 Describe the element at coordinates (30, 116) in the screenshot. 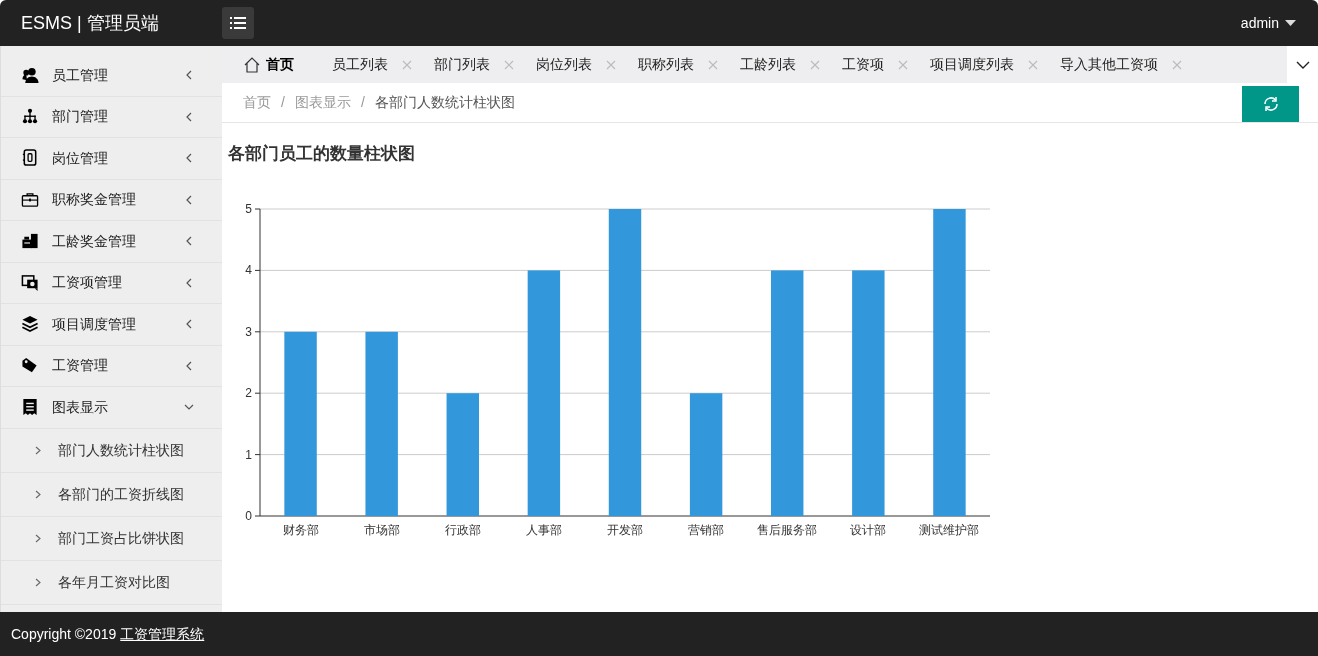

I see `sitemap-icon` at that location.